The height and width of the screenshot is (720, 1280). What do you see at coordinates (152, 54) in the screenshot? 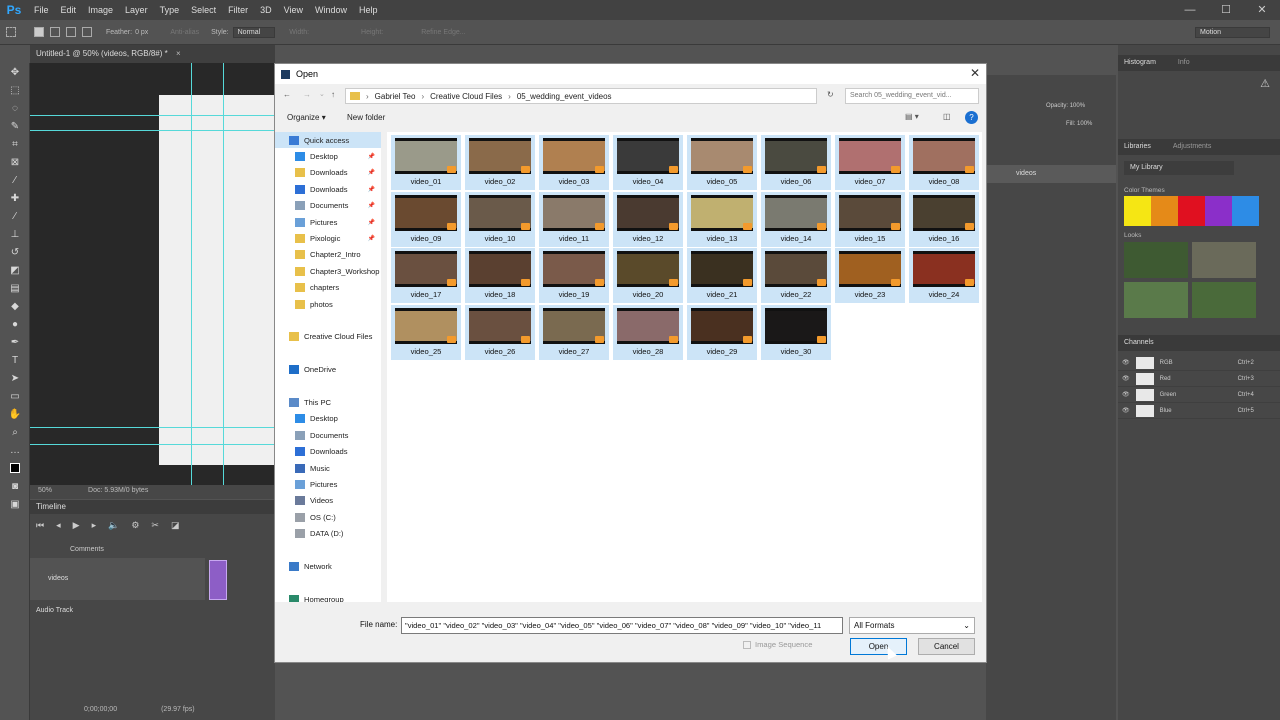
I see `document-tab: Untitled-1 @ 50% (videos, RGB/8#) * ×` at bounding box center [152, 54].